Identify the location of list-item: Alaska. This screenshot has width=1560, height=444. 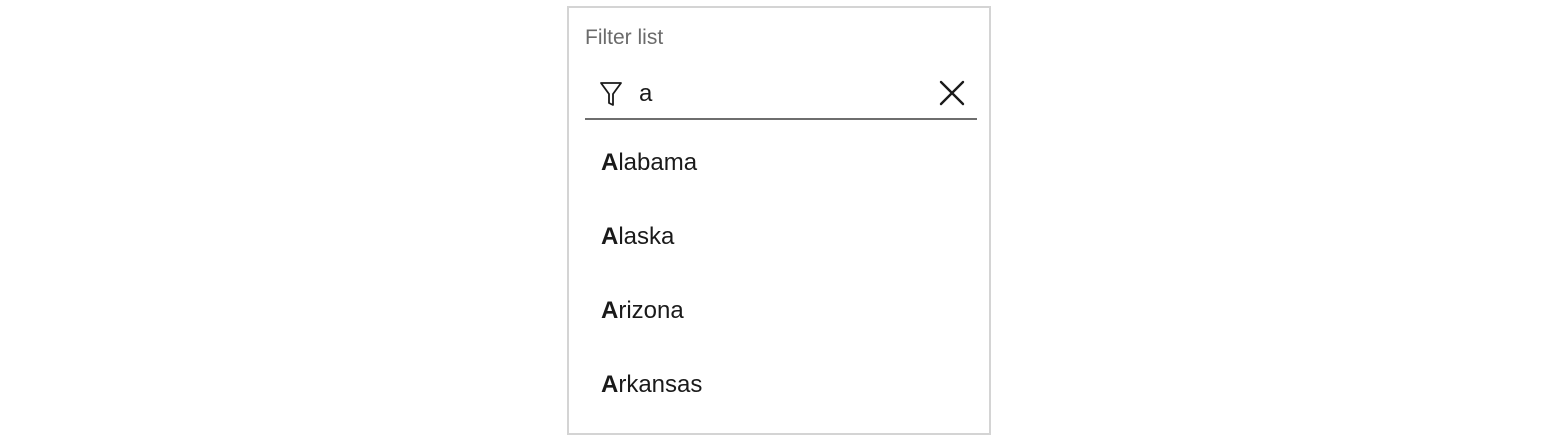
(779, 237).